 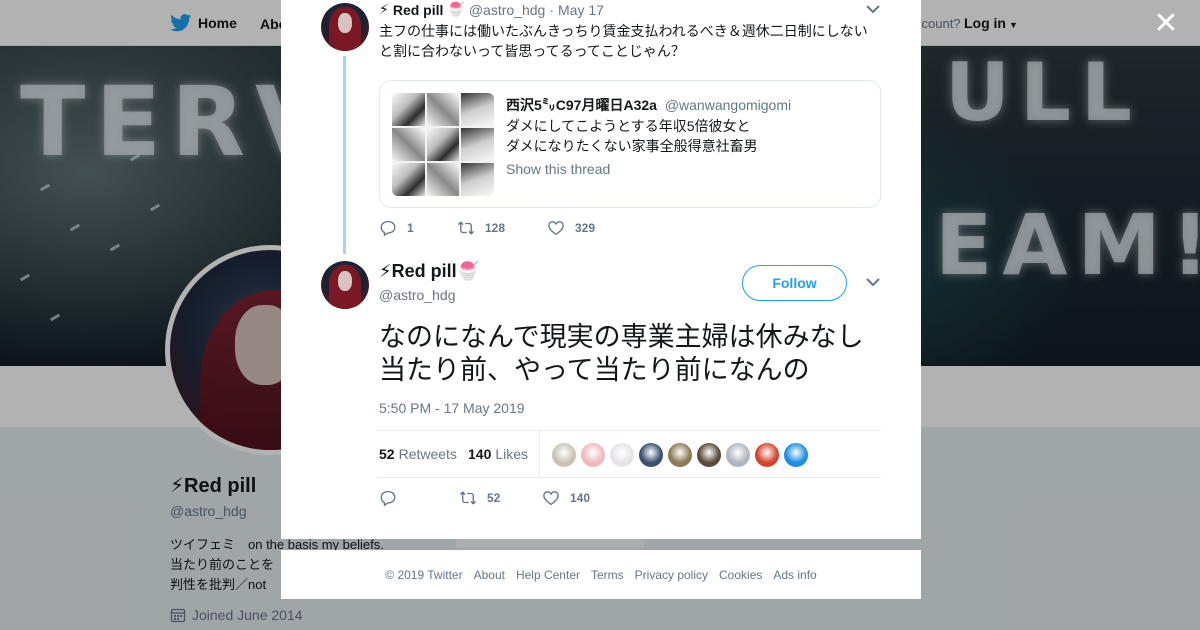 What do you see at coordinates (452, 408) in the screenshot?
I see `main-tweet-timestamp: 5:50 PM - 17 May 2019` at bounding box center [452, 408].